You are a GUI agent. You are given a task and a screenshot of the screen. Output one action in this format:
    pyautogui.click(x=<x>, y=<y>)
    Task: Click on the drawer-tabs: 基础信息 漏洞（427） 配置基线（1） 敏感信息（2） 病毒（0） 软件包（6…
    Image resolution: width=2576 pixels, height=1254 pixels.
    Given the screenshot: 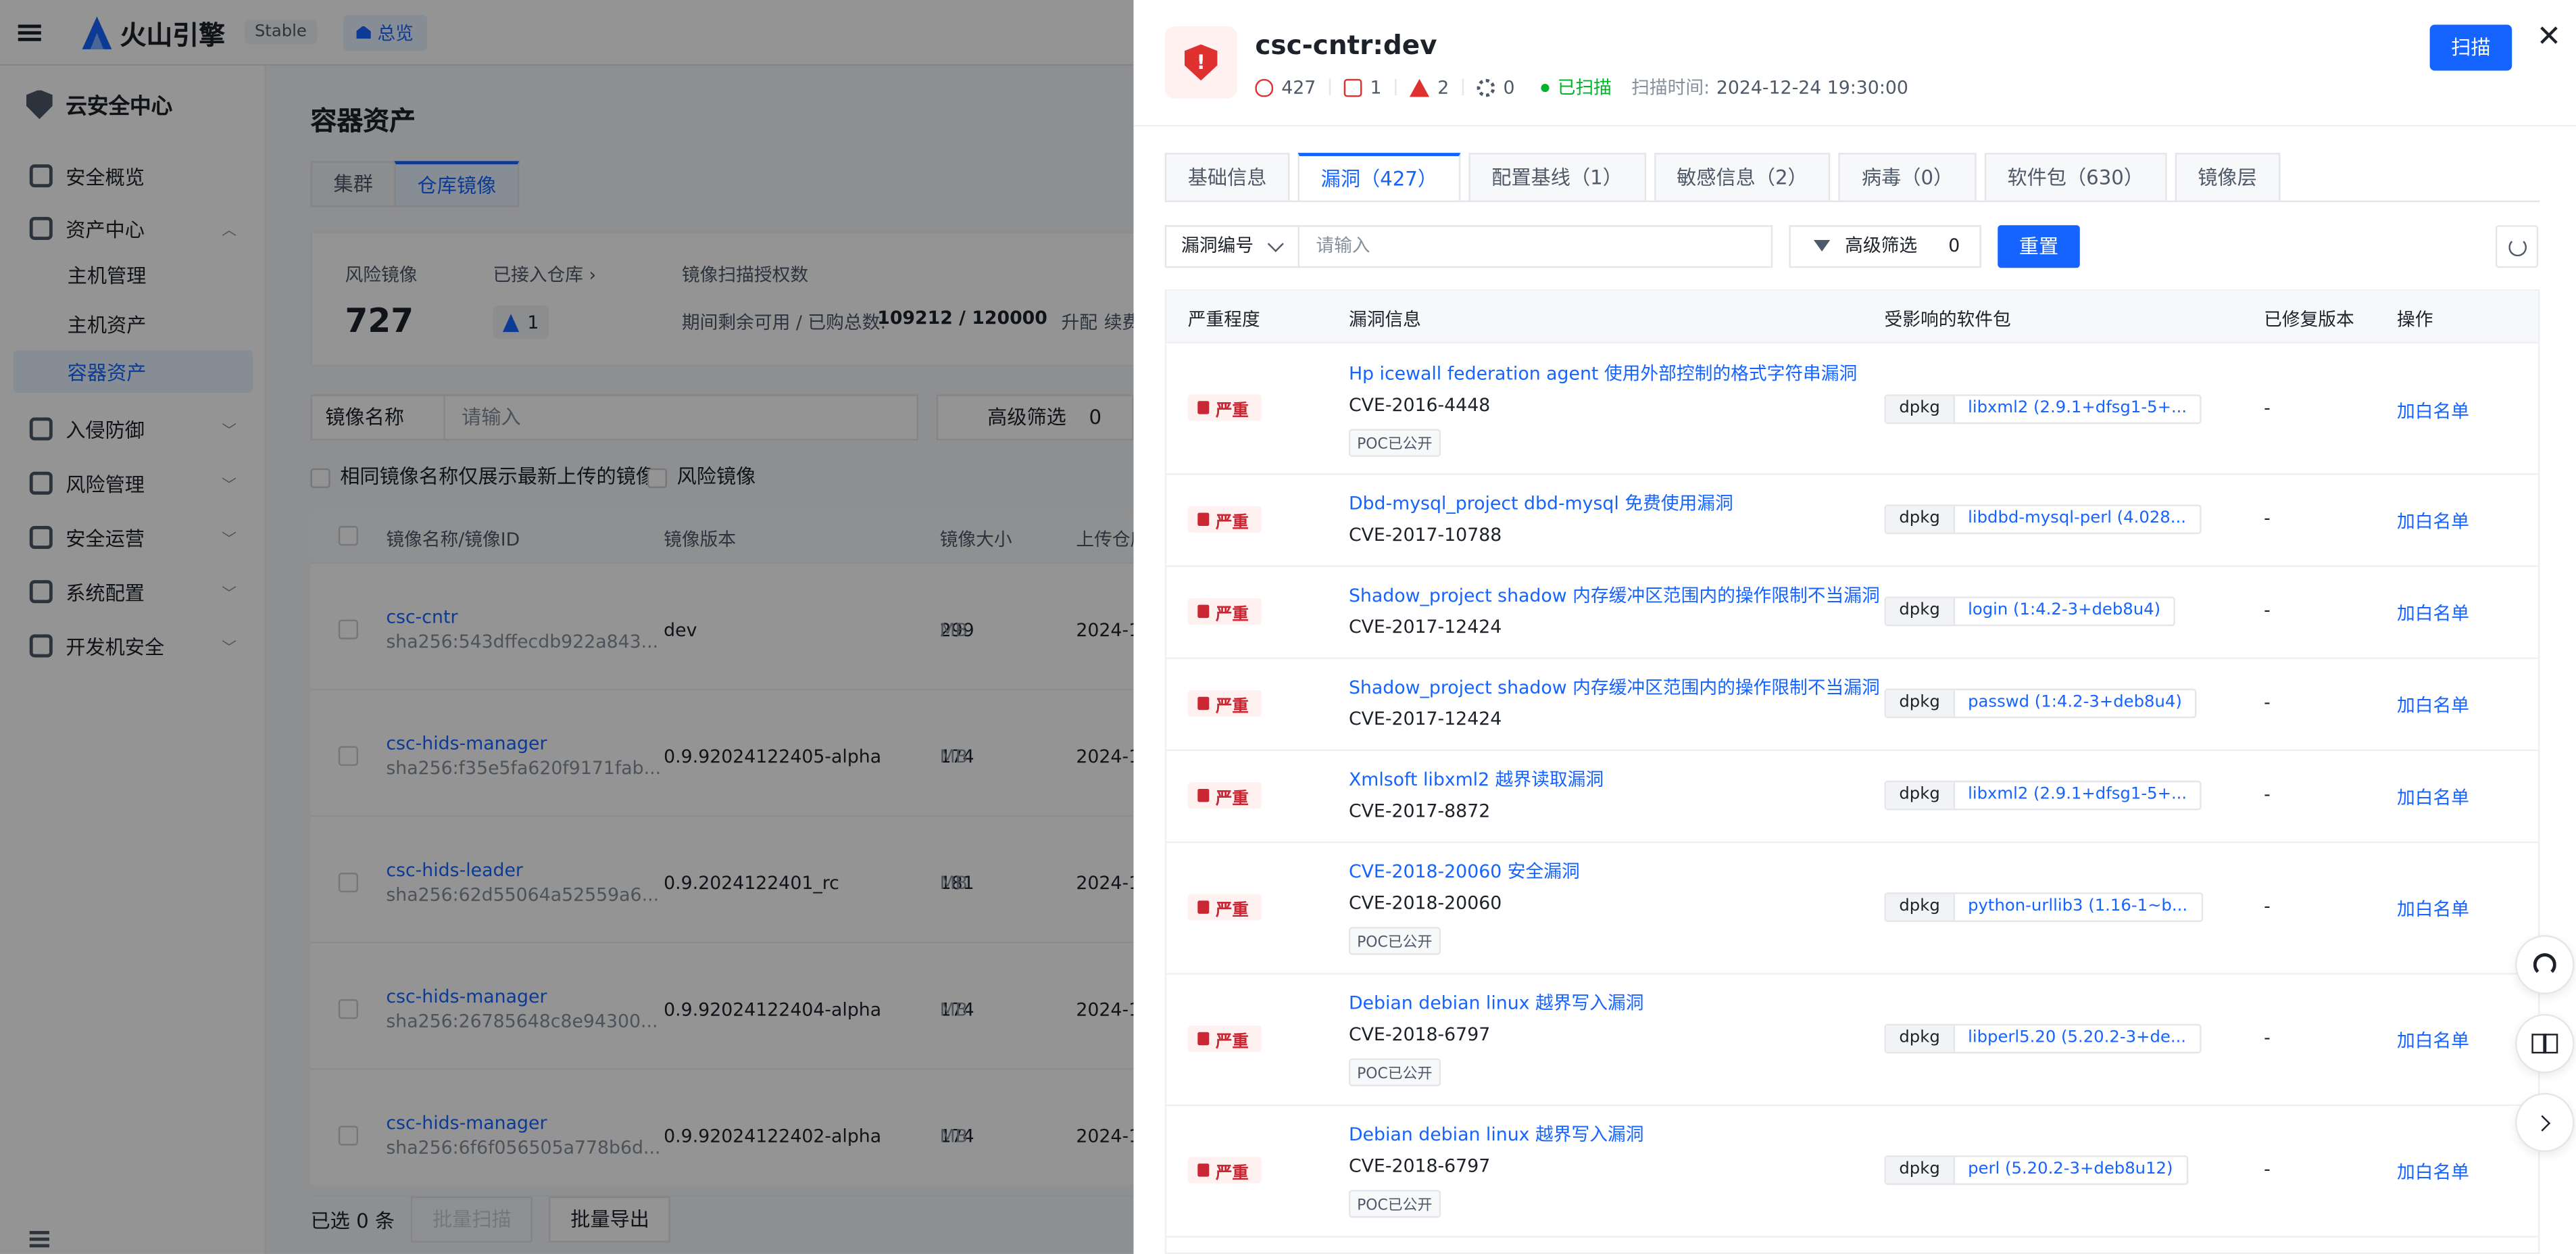 What is the action you would take?
    pyautogui.click(x=1726, y=178)
    